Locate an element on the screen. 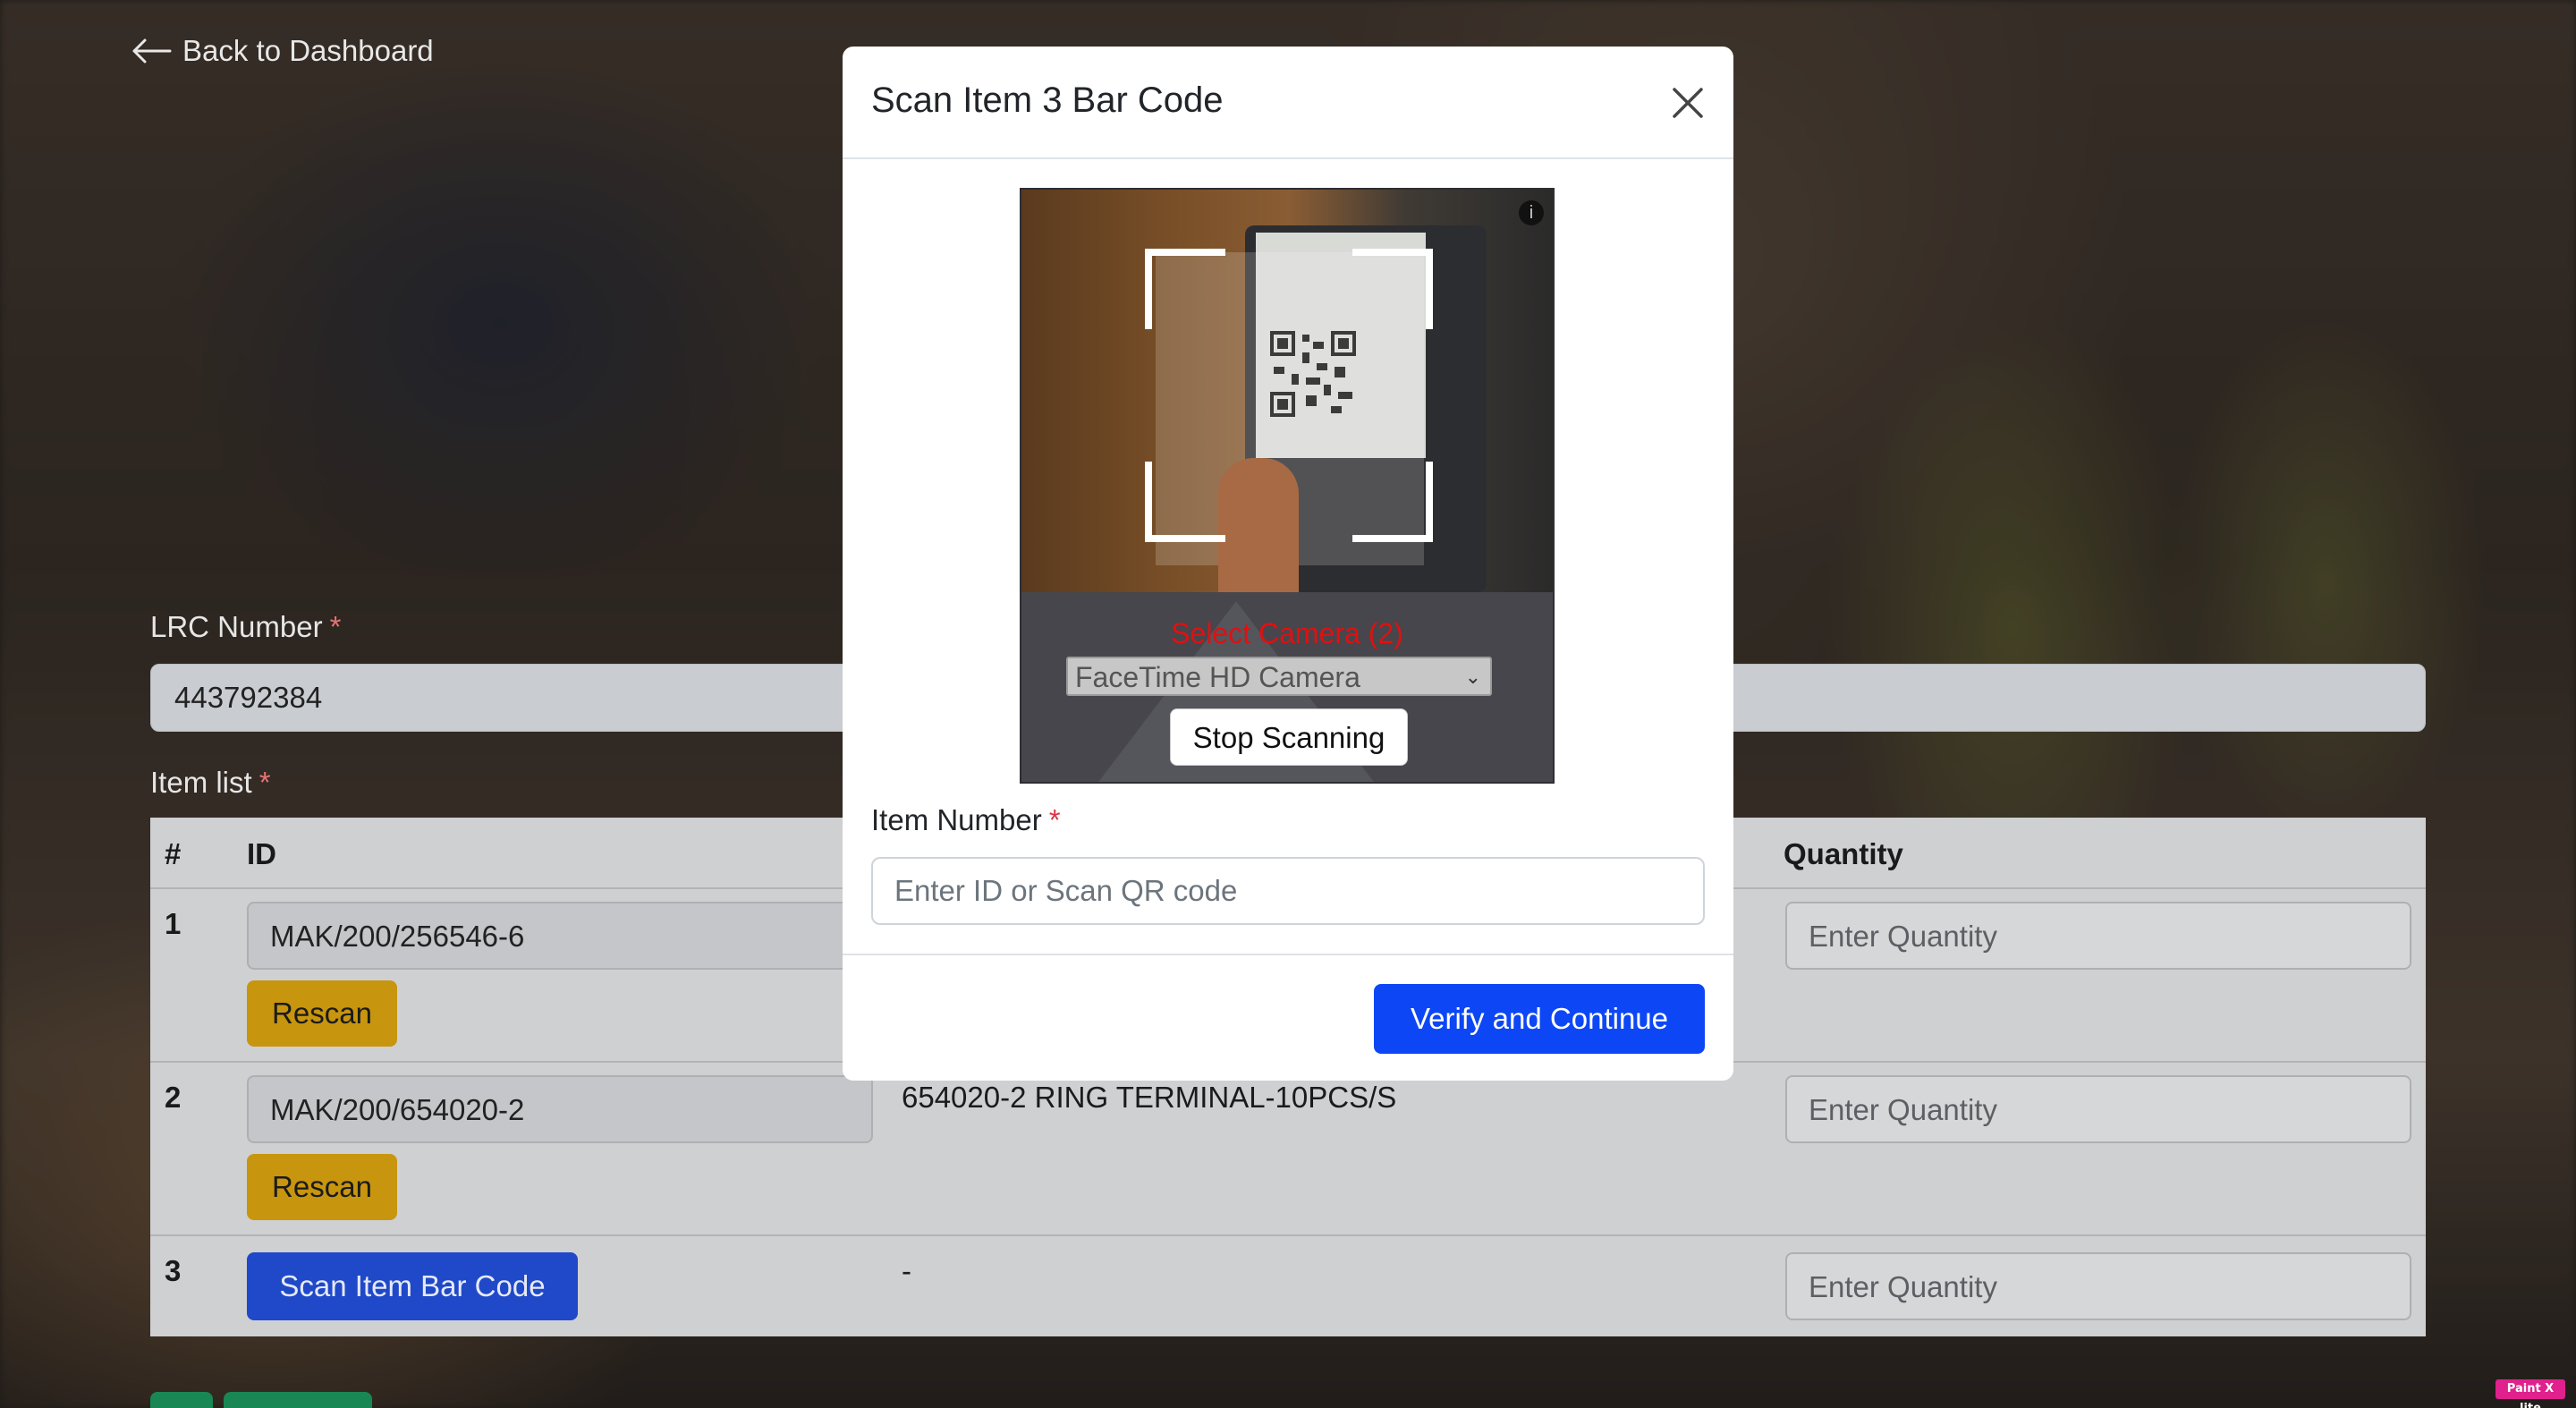 This screenshot has width=2576, height=1408. scan-item-bar-code-button: Scan Item Bar Code is located at coordinates (412, 1286).